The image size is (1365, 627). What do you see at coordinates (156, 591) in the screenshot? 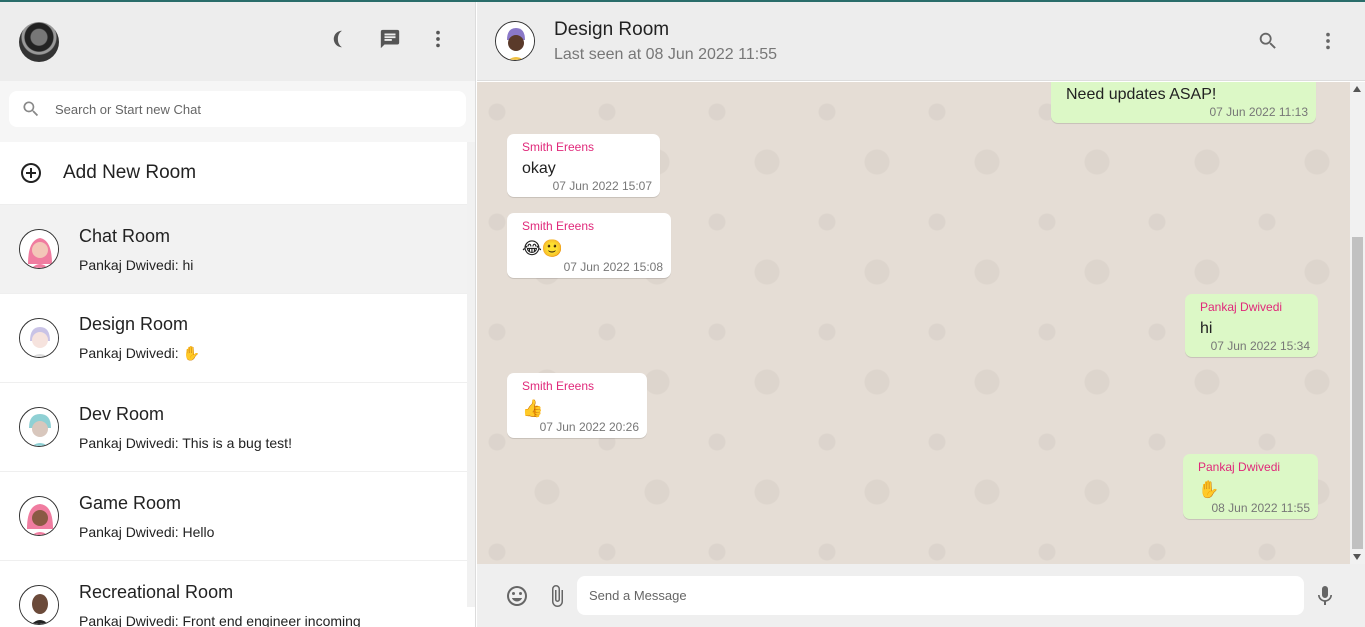
I see `room-name: Recreational Room` at bounding box center [156, 591].